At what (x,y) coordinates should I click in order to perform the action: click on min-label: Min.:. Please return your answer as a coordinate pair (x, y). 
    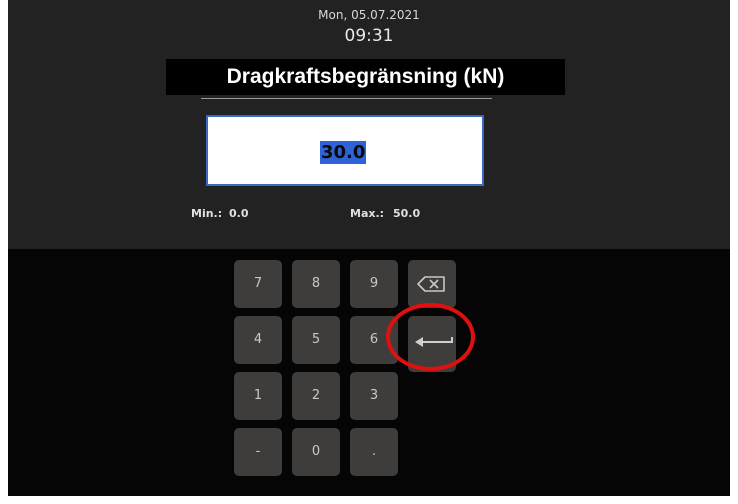
    Looking at the image, I should click on (207, 213).